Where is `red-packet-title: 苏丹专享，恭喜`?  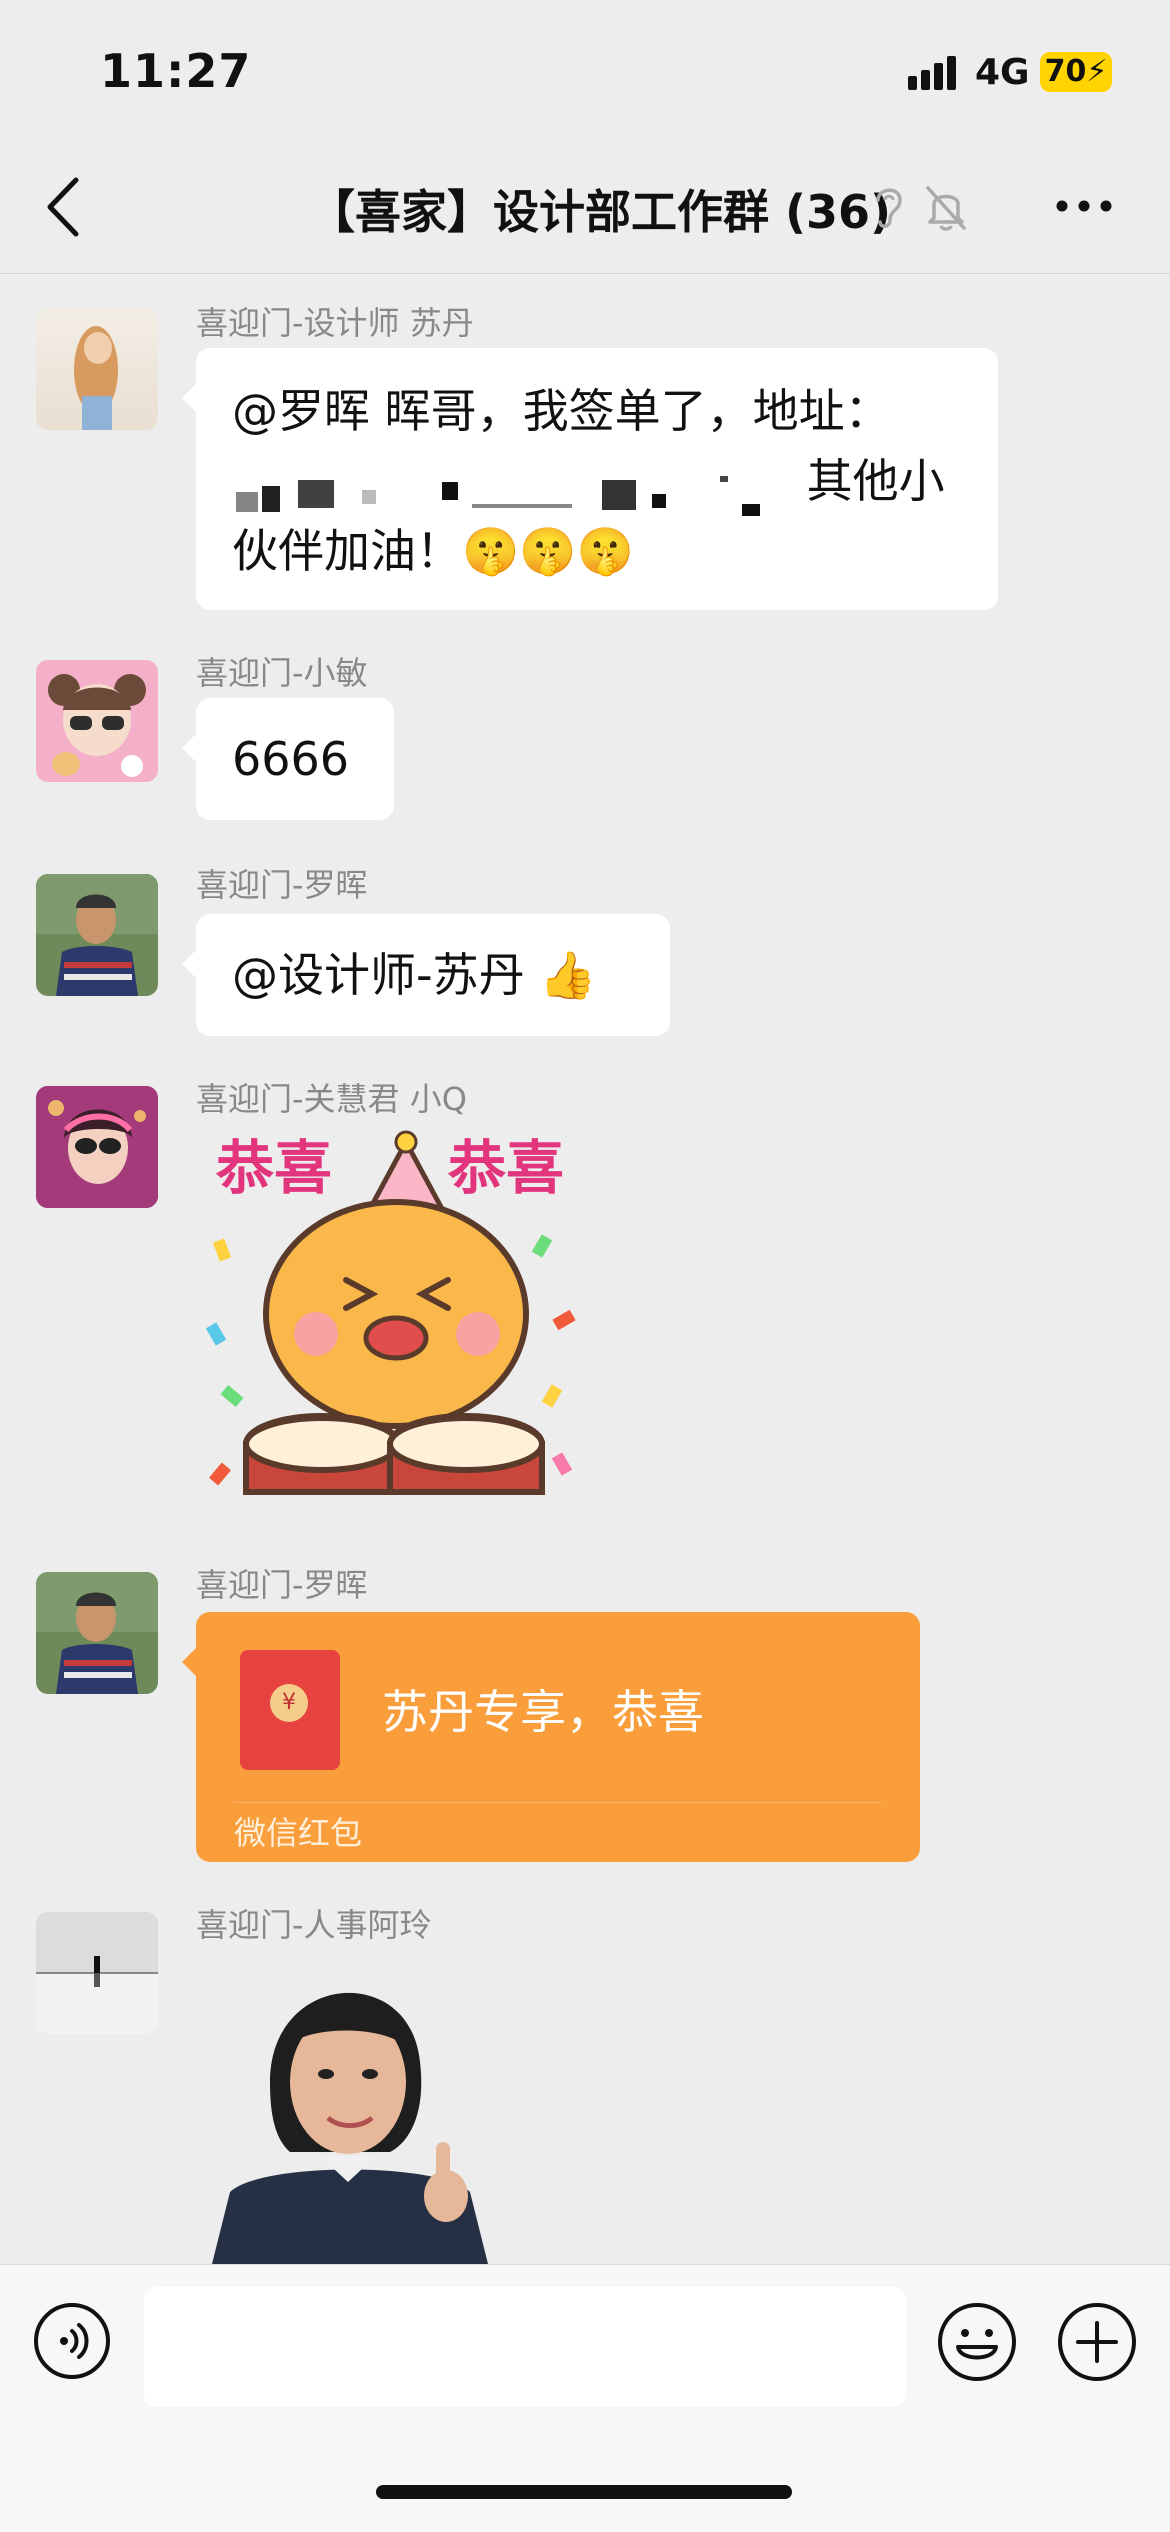 red-packet-title: 苏丹专享，恭喜 is located at coordinates (543, 1712).